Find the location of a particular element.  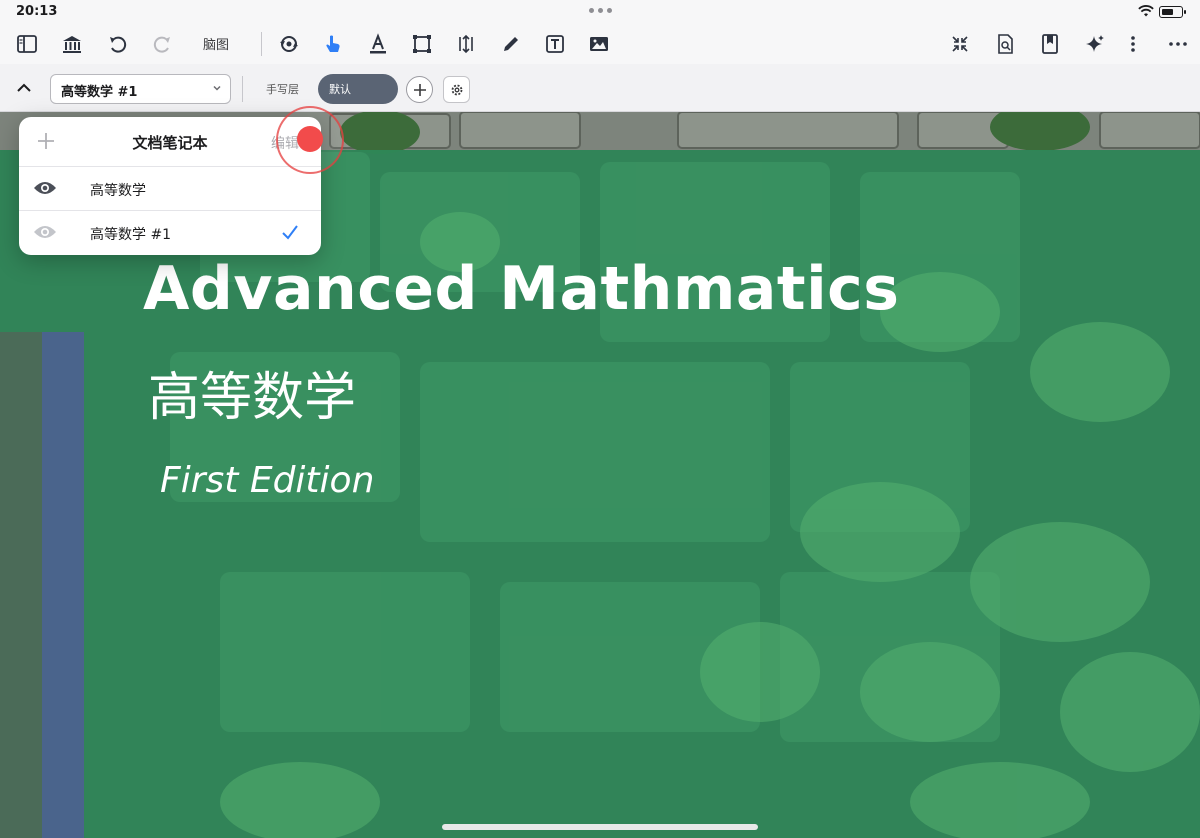

image-icon is located at coordinates (599, 44).